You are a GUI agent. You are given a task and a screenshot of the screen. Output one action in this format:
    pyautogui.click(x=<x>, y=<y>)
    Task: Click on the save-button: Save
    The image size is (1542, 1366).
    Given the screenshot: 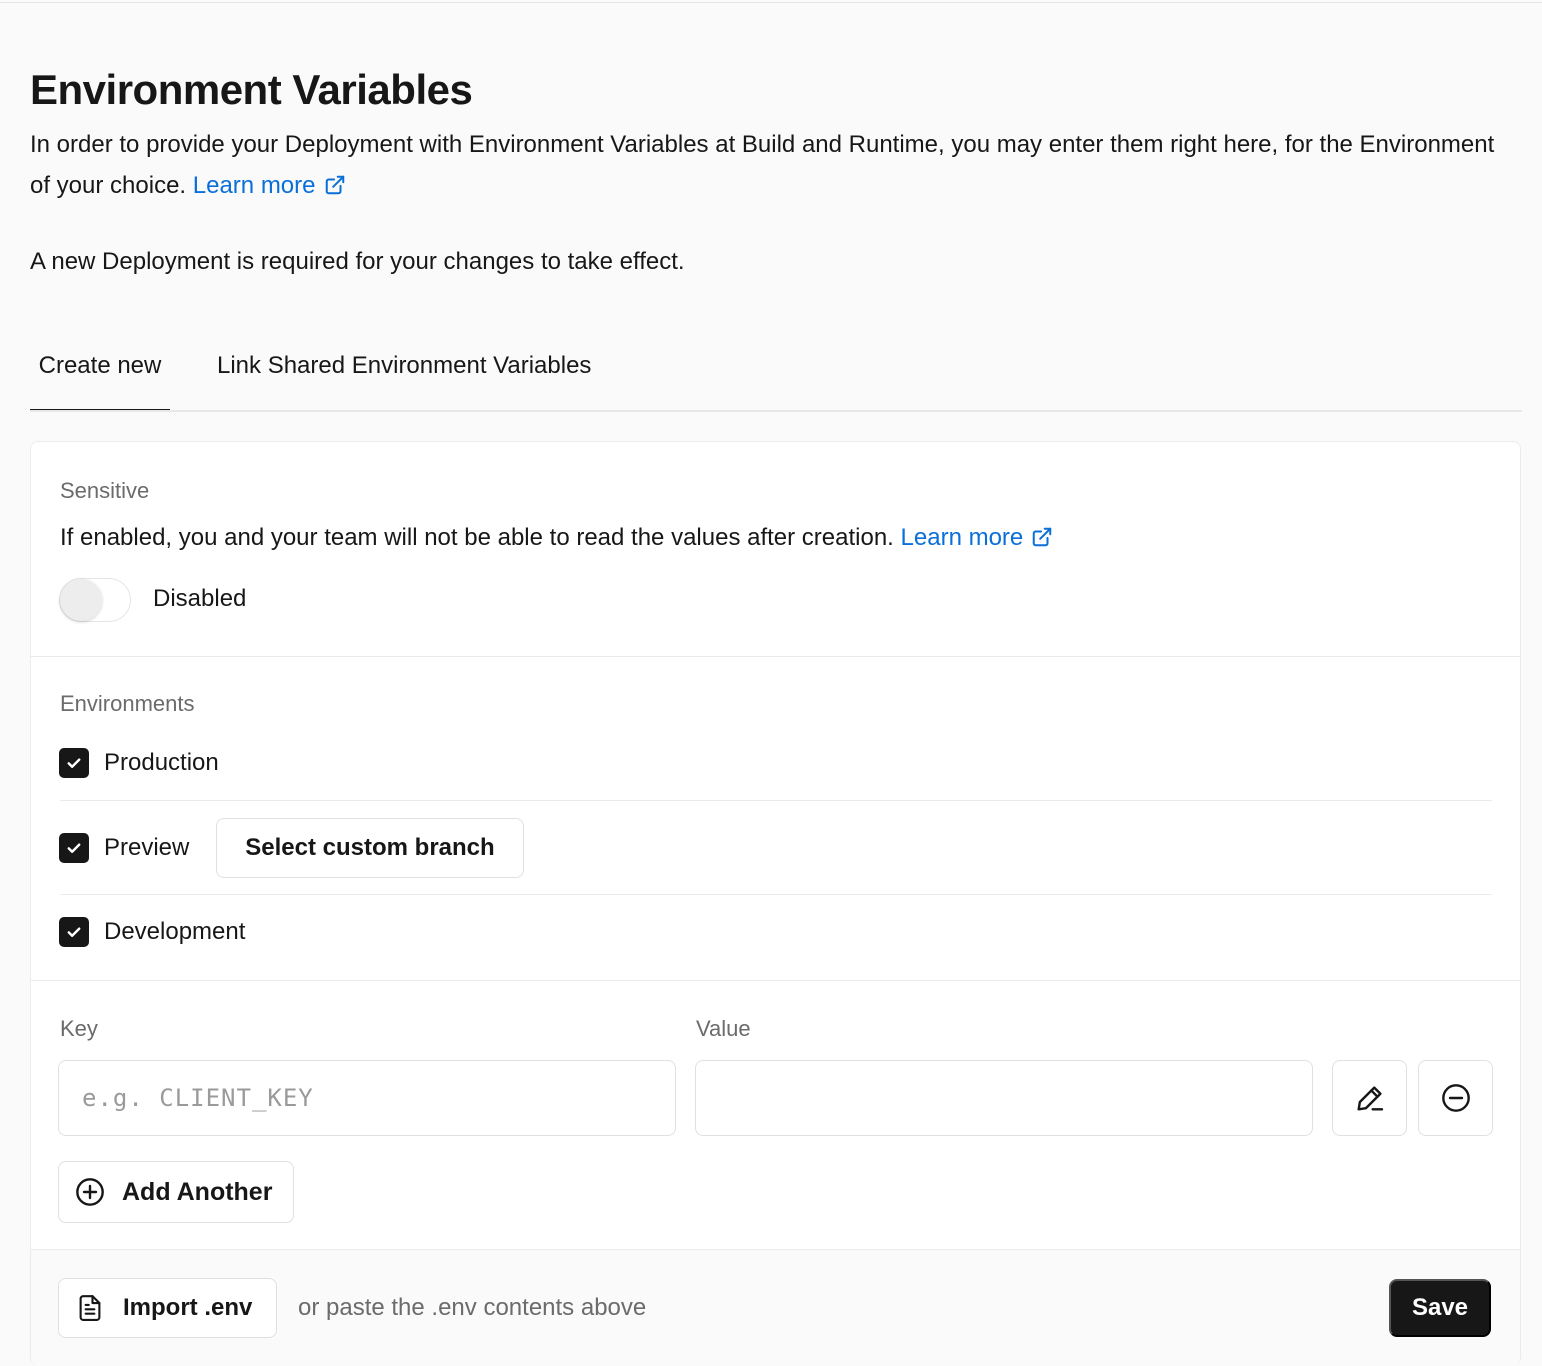 What is the action you would take?
    pyautogui.click(x=1440, y=1308)
    